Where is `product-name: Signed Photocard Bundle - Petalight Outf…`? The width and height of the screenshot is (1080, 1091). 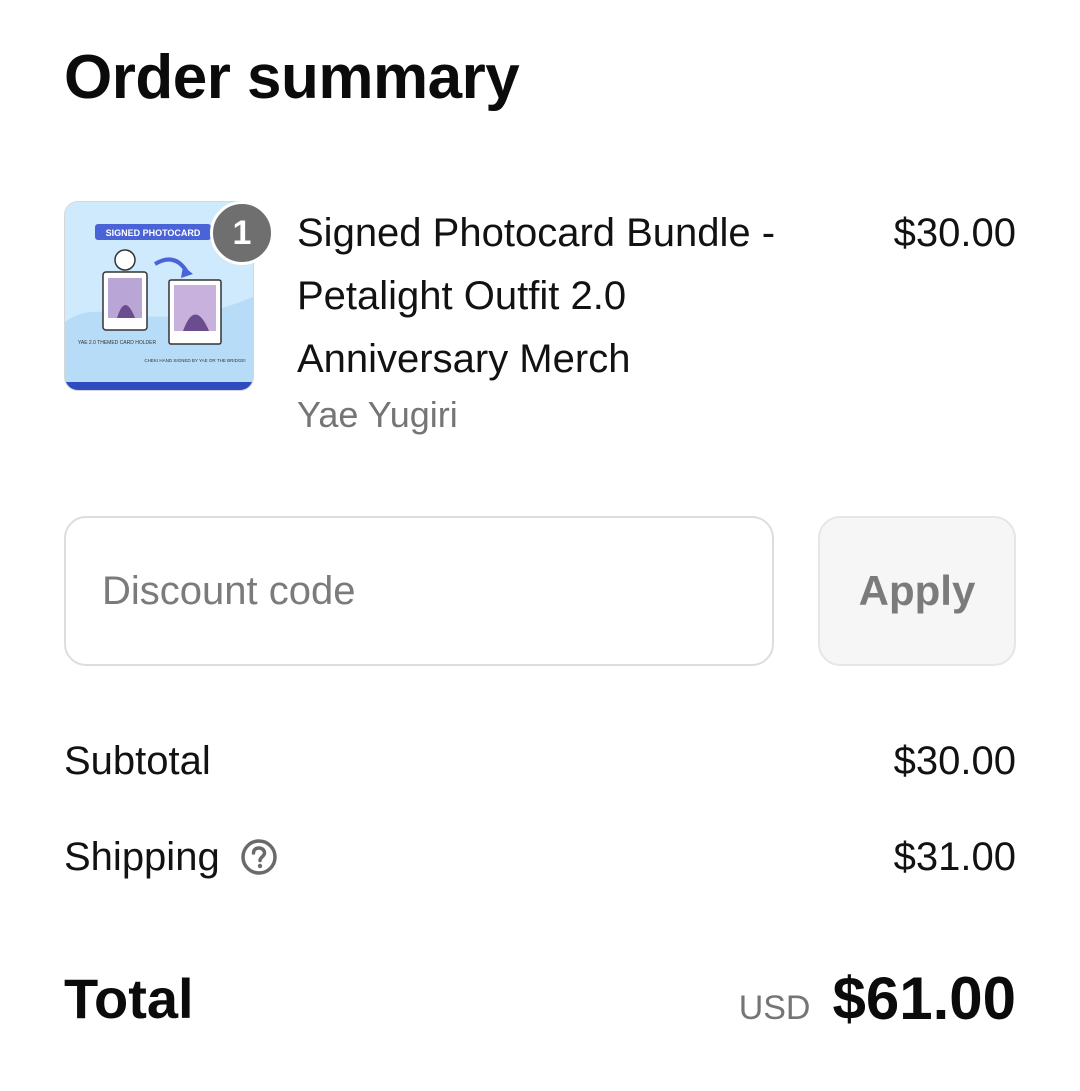 product-name: Signed Photocard Bundle - Petalight Outf… is located at coordinates (536, 296).